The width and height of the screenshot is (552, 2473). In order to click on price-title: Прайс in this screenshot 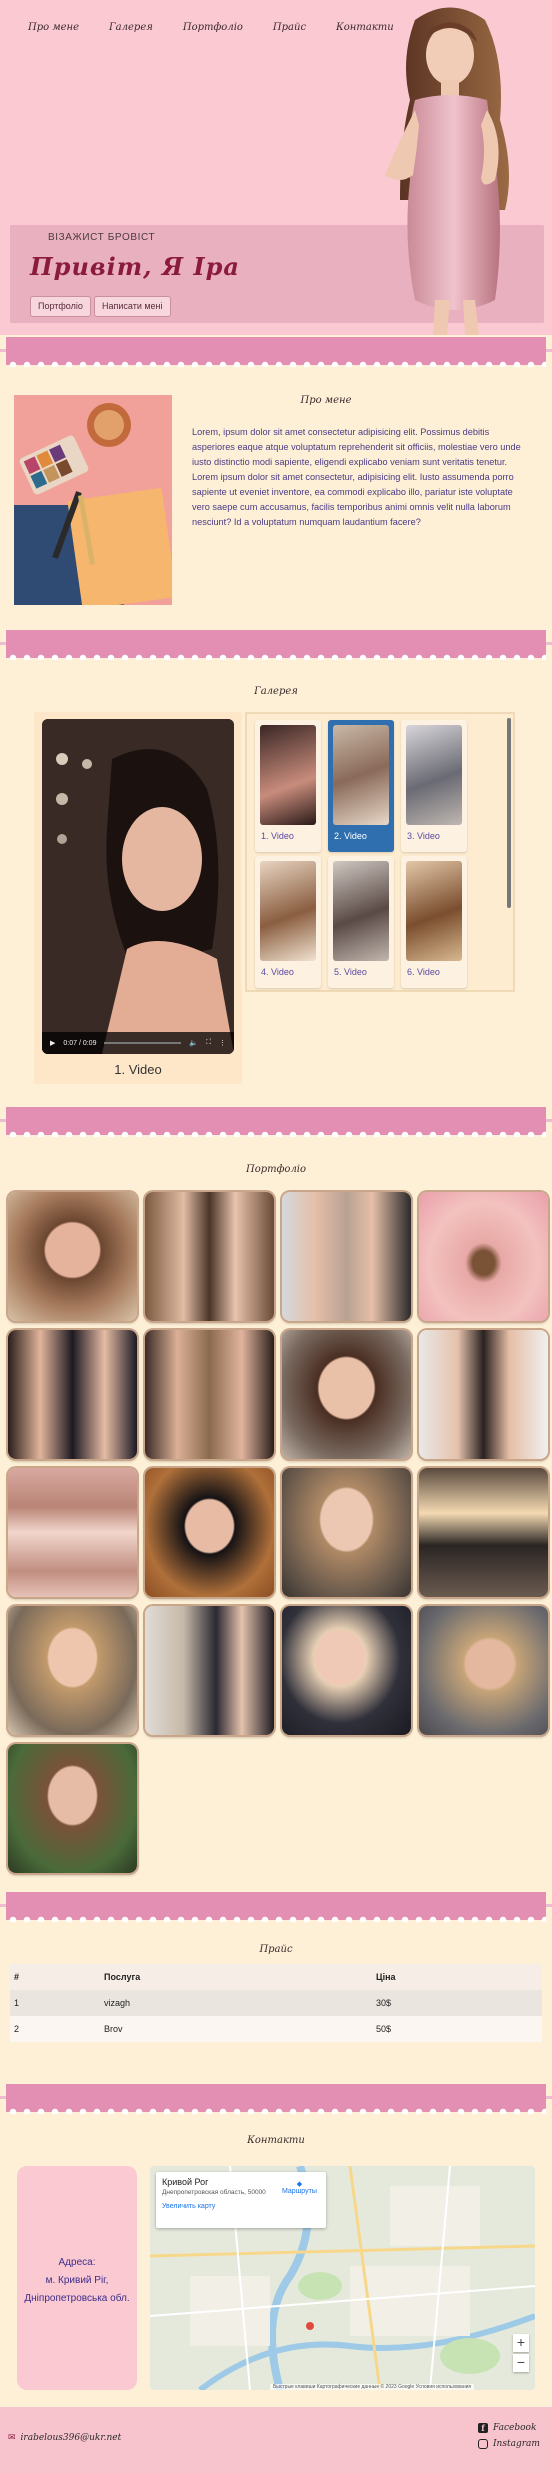, I will do `click(276, 1949)`.